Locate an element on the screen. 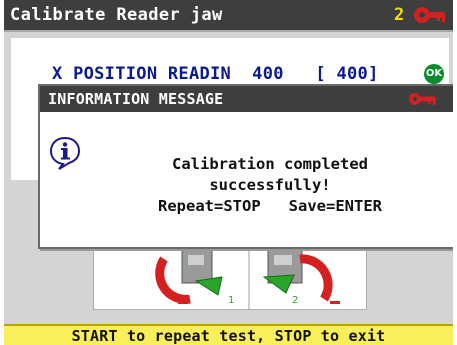 This screenshot has height=345, width=457. info-icon is located at coordinates (65, 155).